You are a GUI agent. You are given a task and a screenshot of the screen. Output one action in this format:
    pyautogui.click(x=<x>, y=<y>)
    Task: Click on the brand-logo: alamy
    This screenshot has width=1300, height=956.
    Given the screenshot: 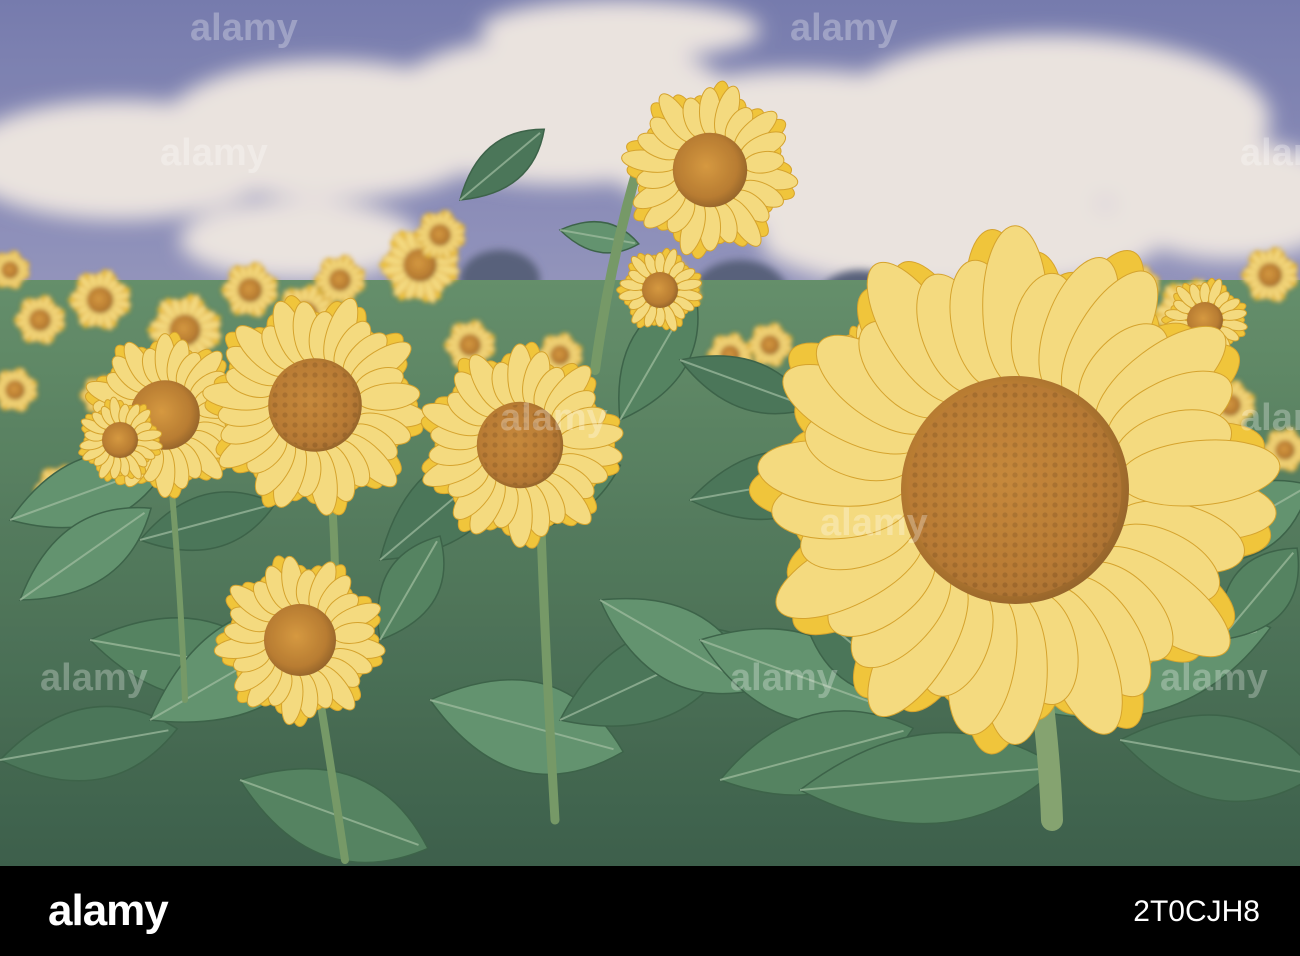 What is the action you would take?
    pyautogui.click(x=108, y=910)
    